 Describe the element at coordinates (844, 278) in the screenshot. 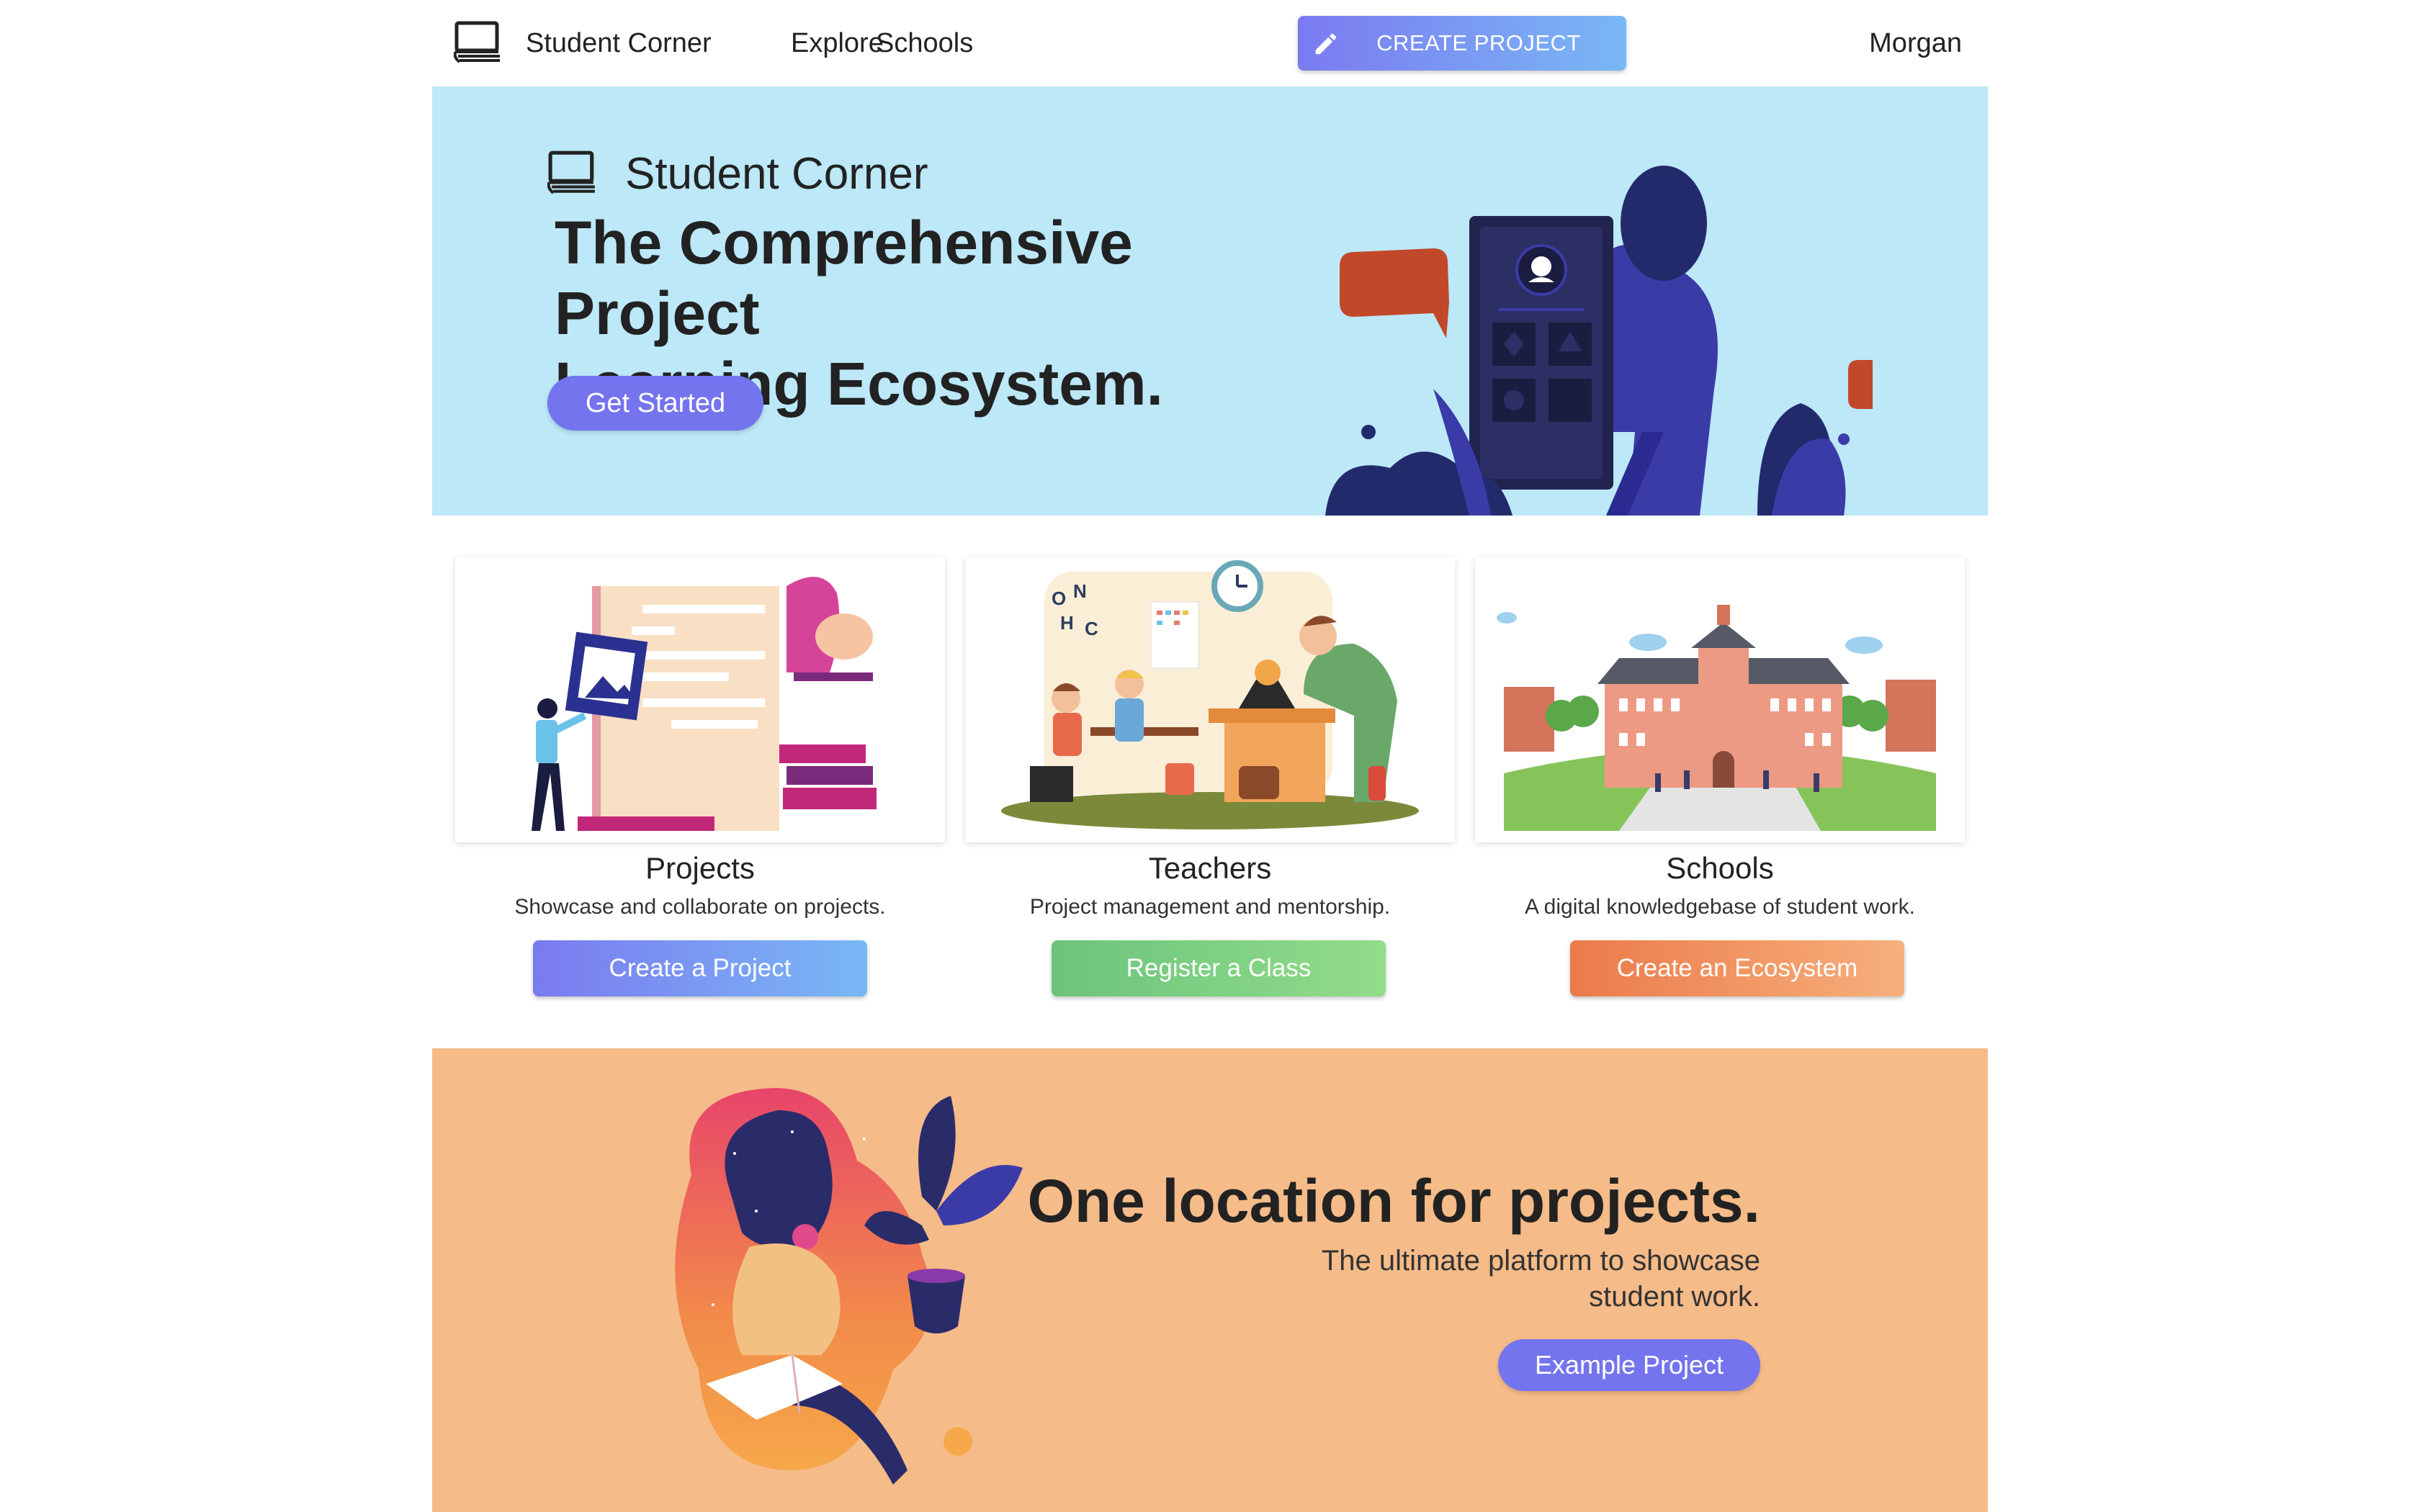

I see `hero-headline-line1: The Comprehensive Project` at that location.